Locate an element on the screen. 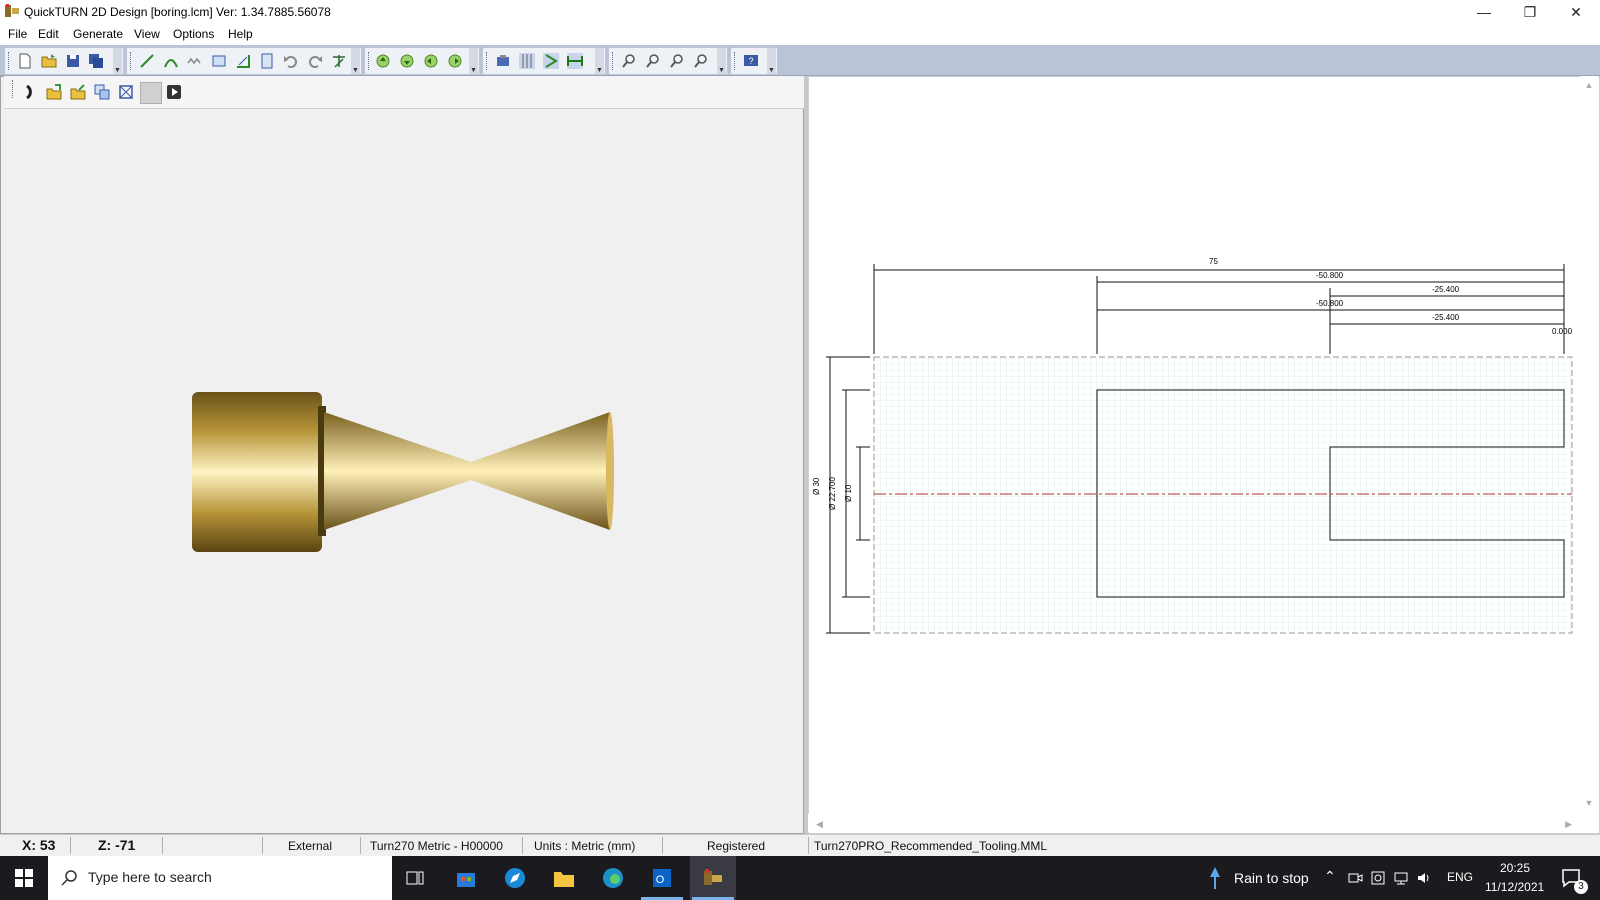  draw-toolbar: ▼ is located at coordinates (244, 61).